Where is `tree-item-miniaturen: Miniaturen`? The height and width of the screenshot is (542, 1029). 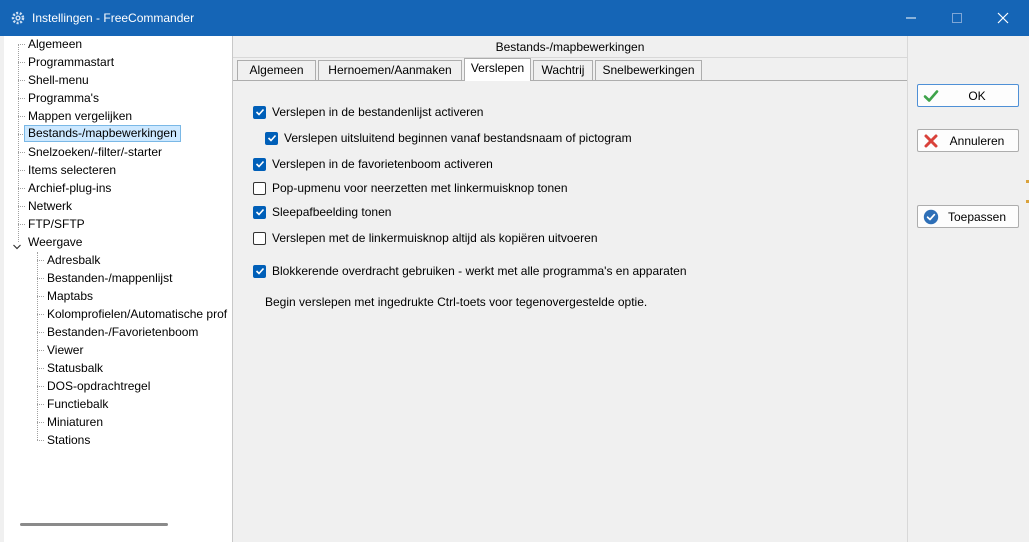 tree-item-miniaturen: Miniaturen is located at coordinates (75, 422).